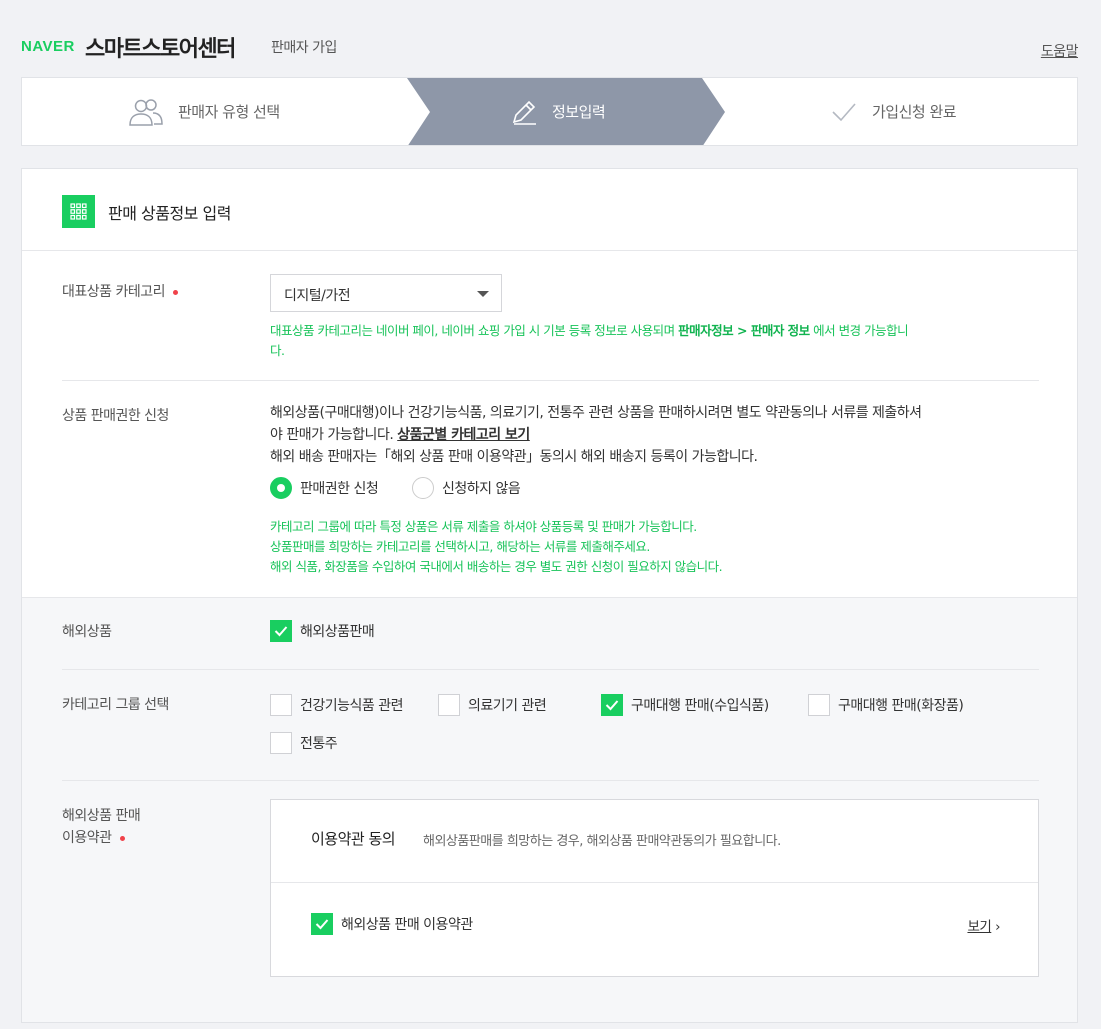  I want to click on checkbox-medical-device: 의료기기 관련, so click(492, 705).